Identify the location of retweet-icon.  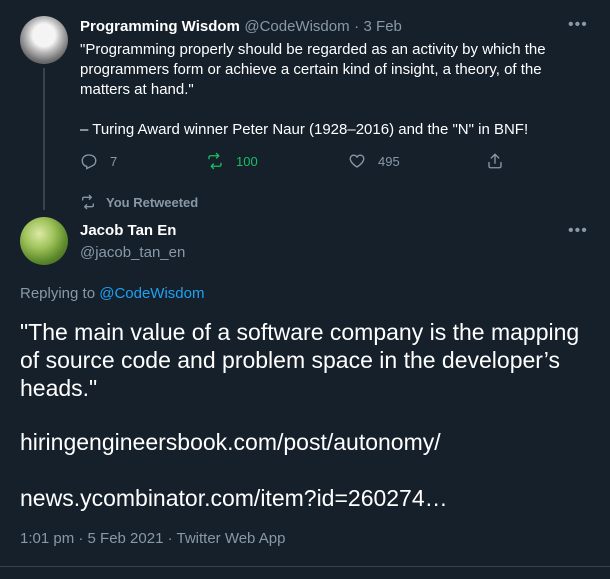
(215, 161).